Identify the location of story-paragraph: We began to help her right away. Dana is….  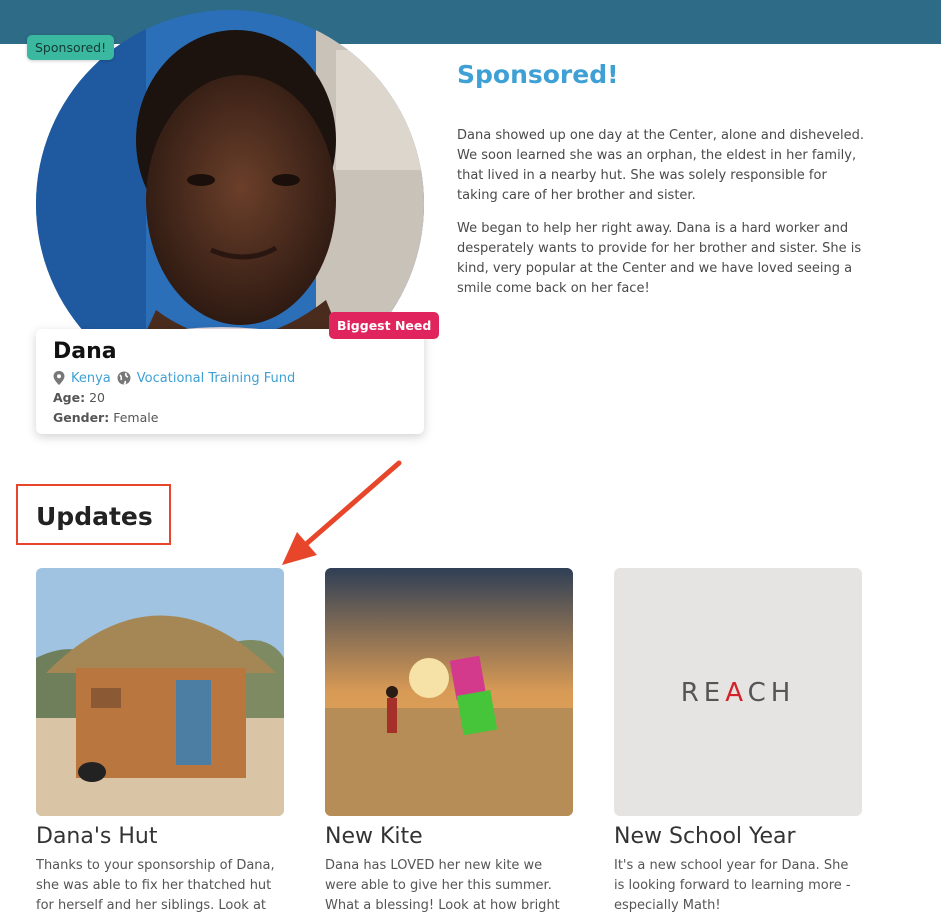
(659, 258).